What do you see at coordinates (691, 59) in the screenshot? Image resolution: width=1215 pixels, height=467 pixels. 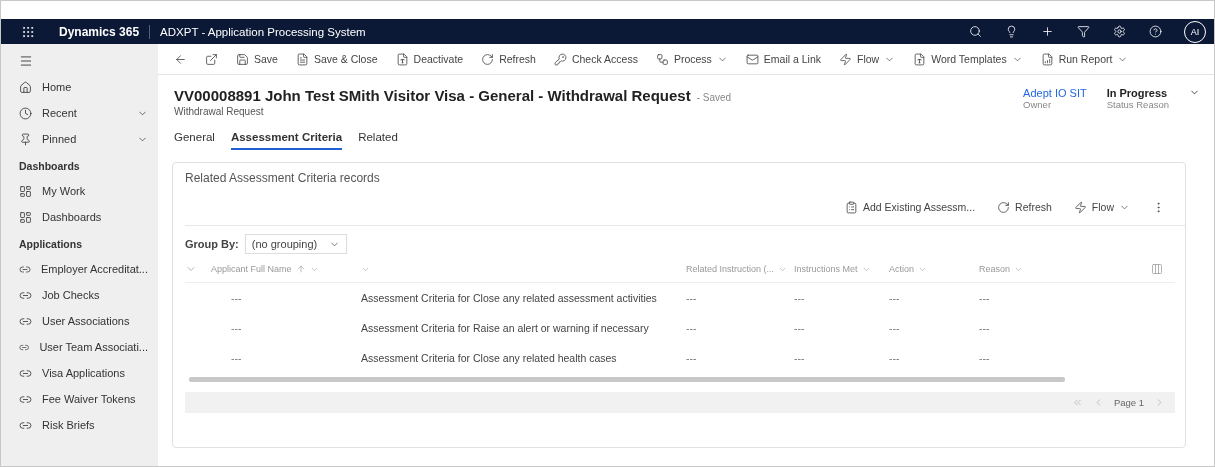 I see `command-button: Process` at bounding box center [691, 59].